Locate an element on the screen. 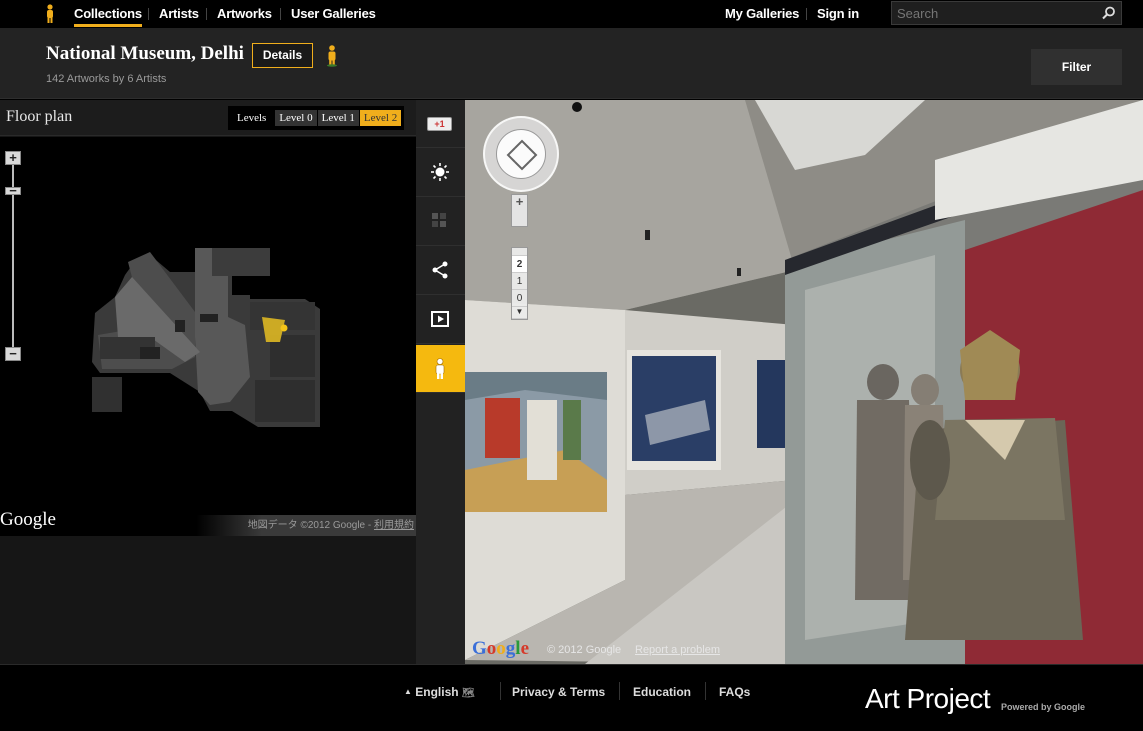 This screenshot has width=1143, height=731. light-button is located at coordinates (440, 173).